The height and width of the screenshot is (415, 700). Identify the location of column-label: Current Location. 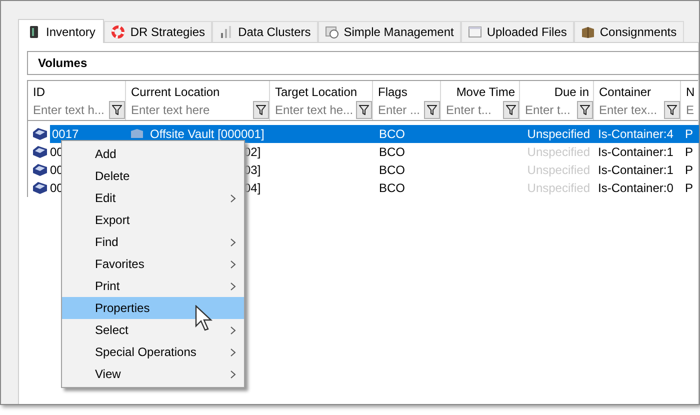
(176, 92).